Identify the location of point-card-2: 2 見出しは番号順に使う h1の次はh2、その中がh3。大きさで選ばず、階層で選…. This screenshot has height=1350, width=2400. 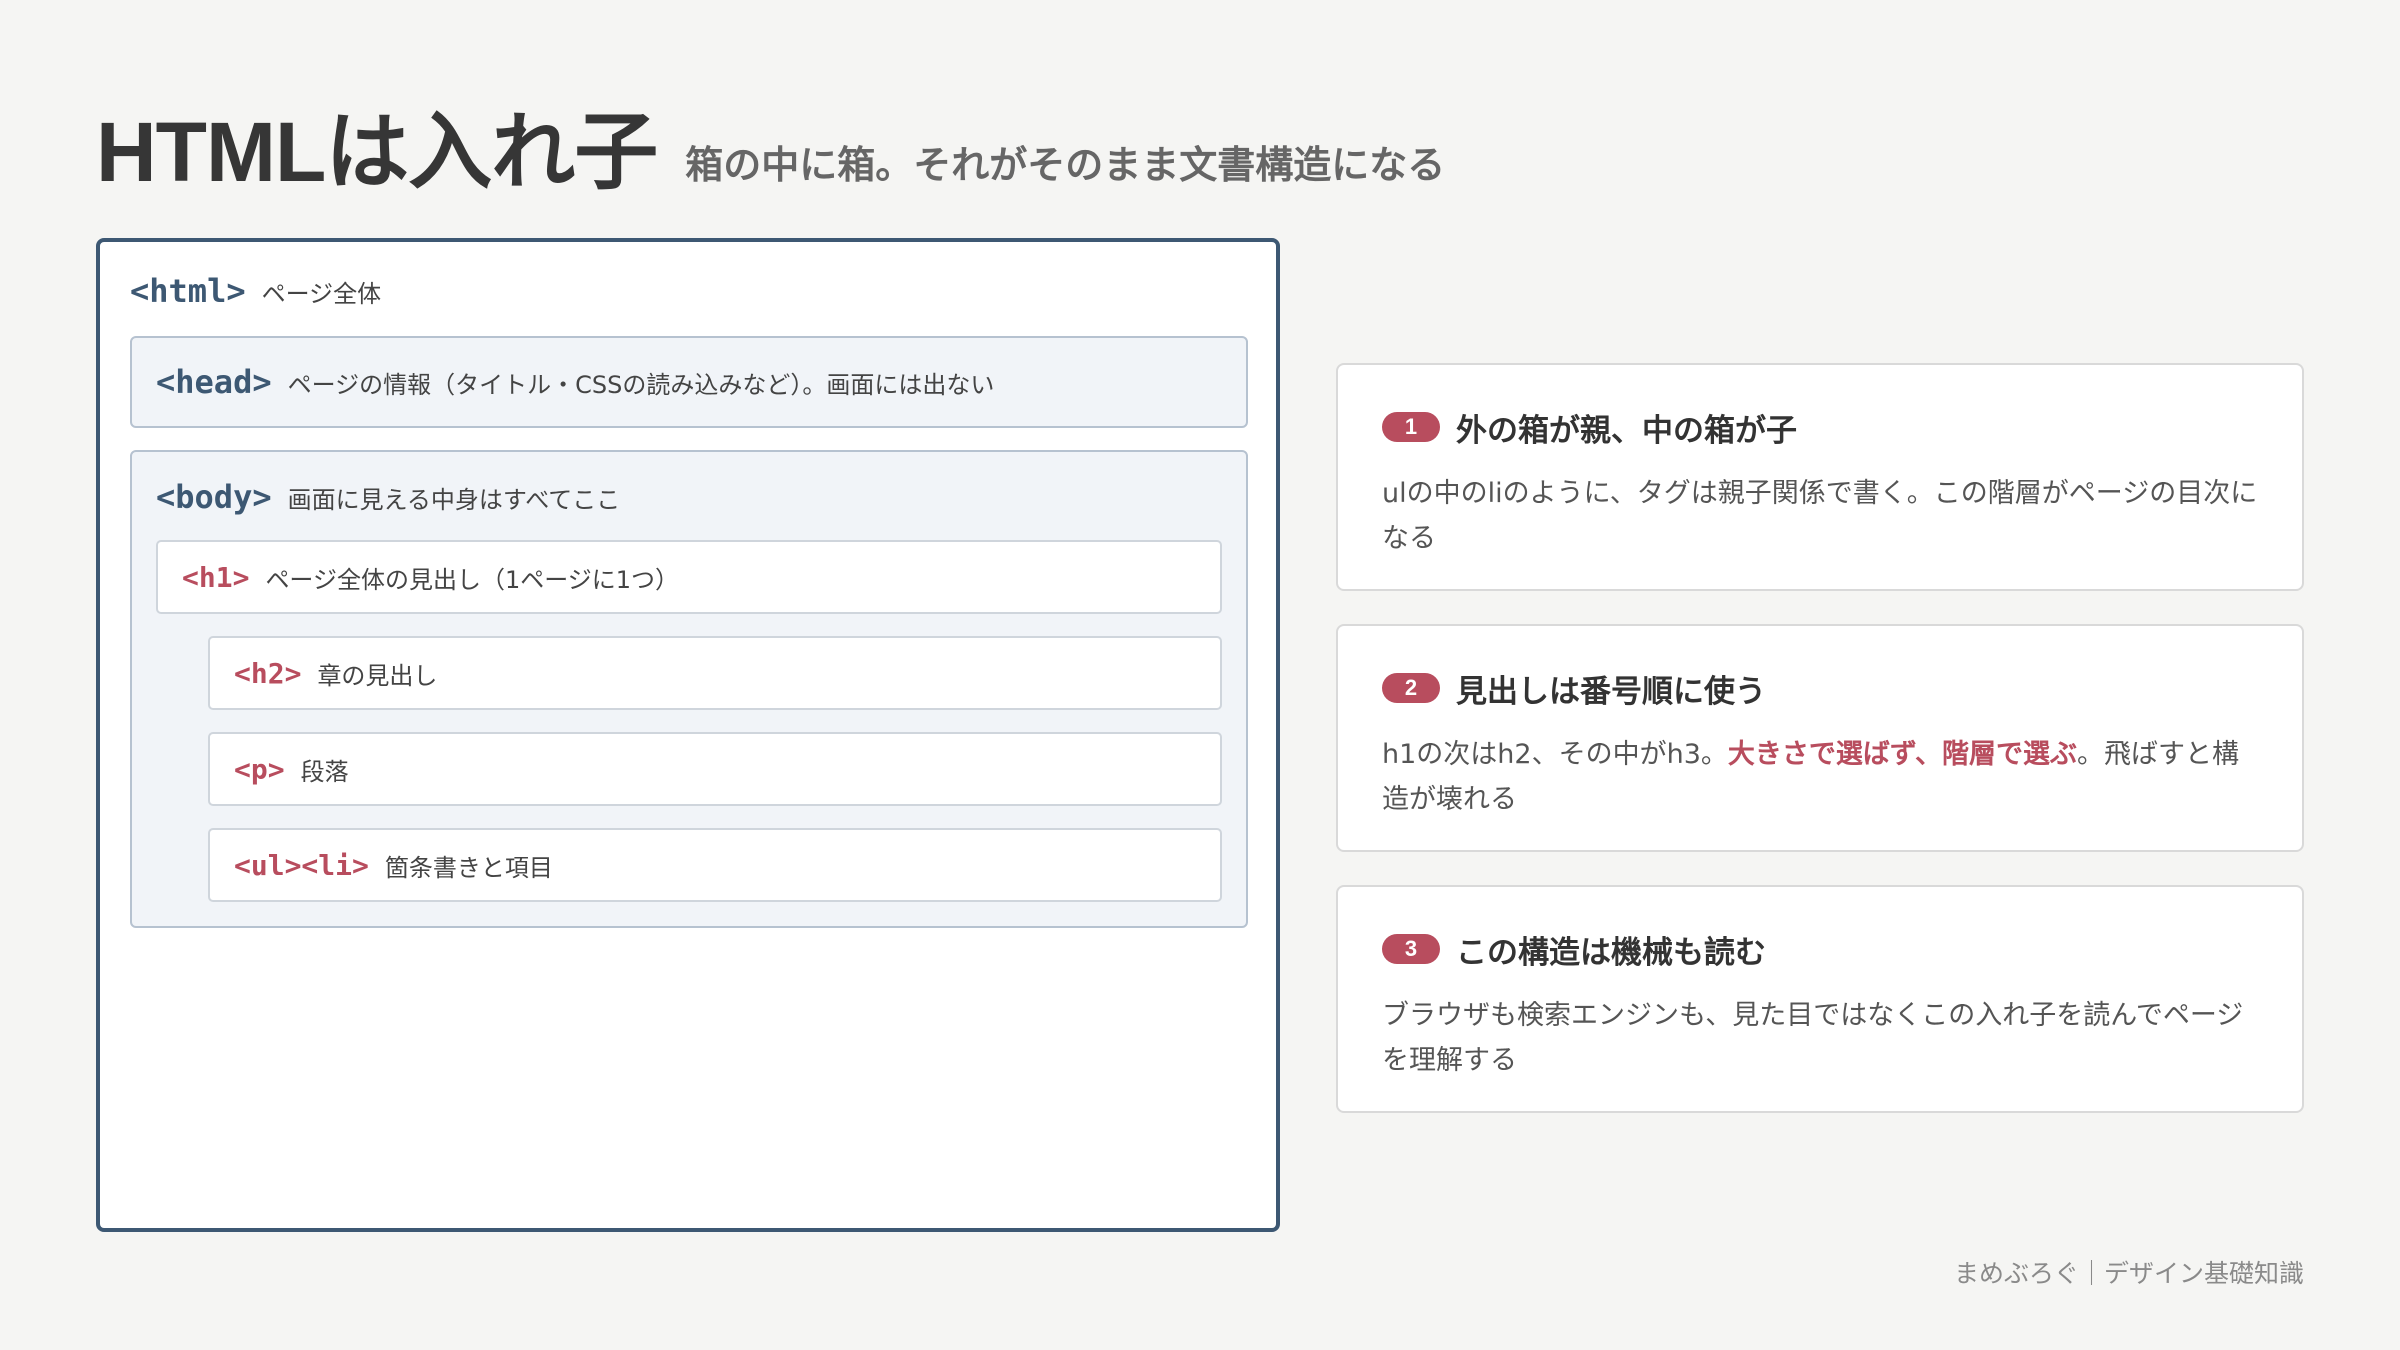
(1820, 738).